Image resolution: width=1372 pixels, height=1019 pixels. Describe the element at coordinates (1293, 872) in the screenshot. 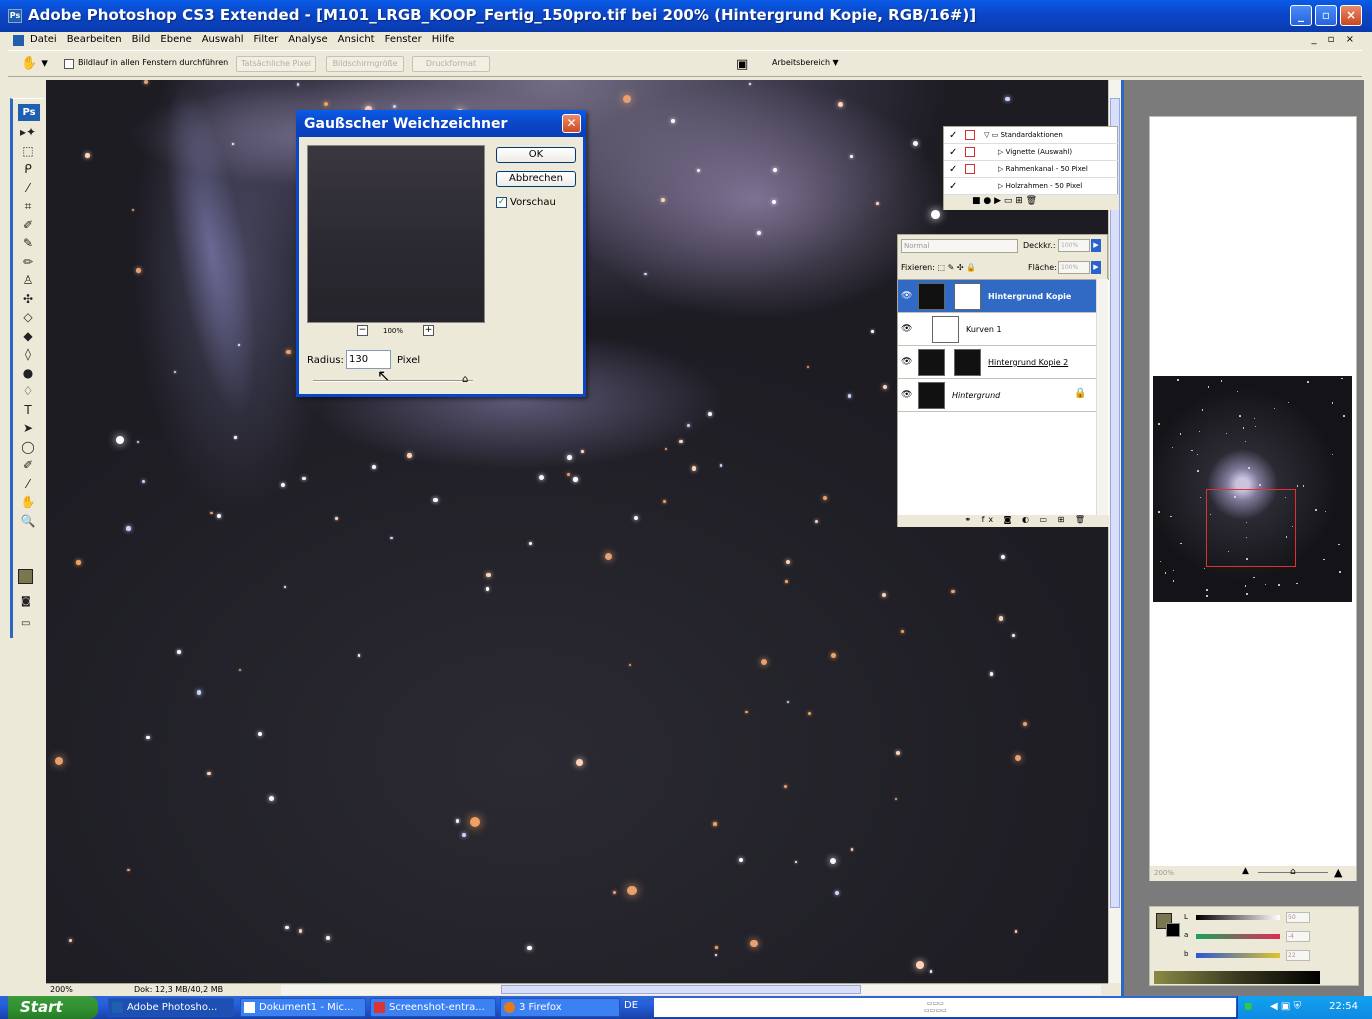

I see `navigator-zoom-knob: ⌂` at that location.